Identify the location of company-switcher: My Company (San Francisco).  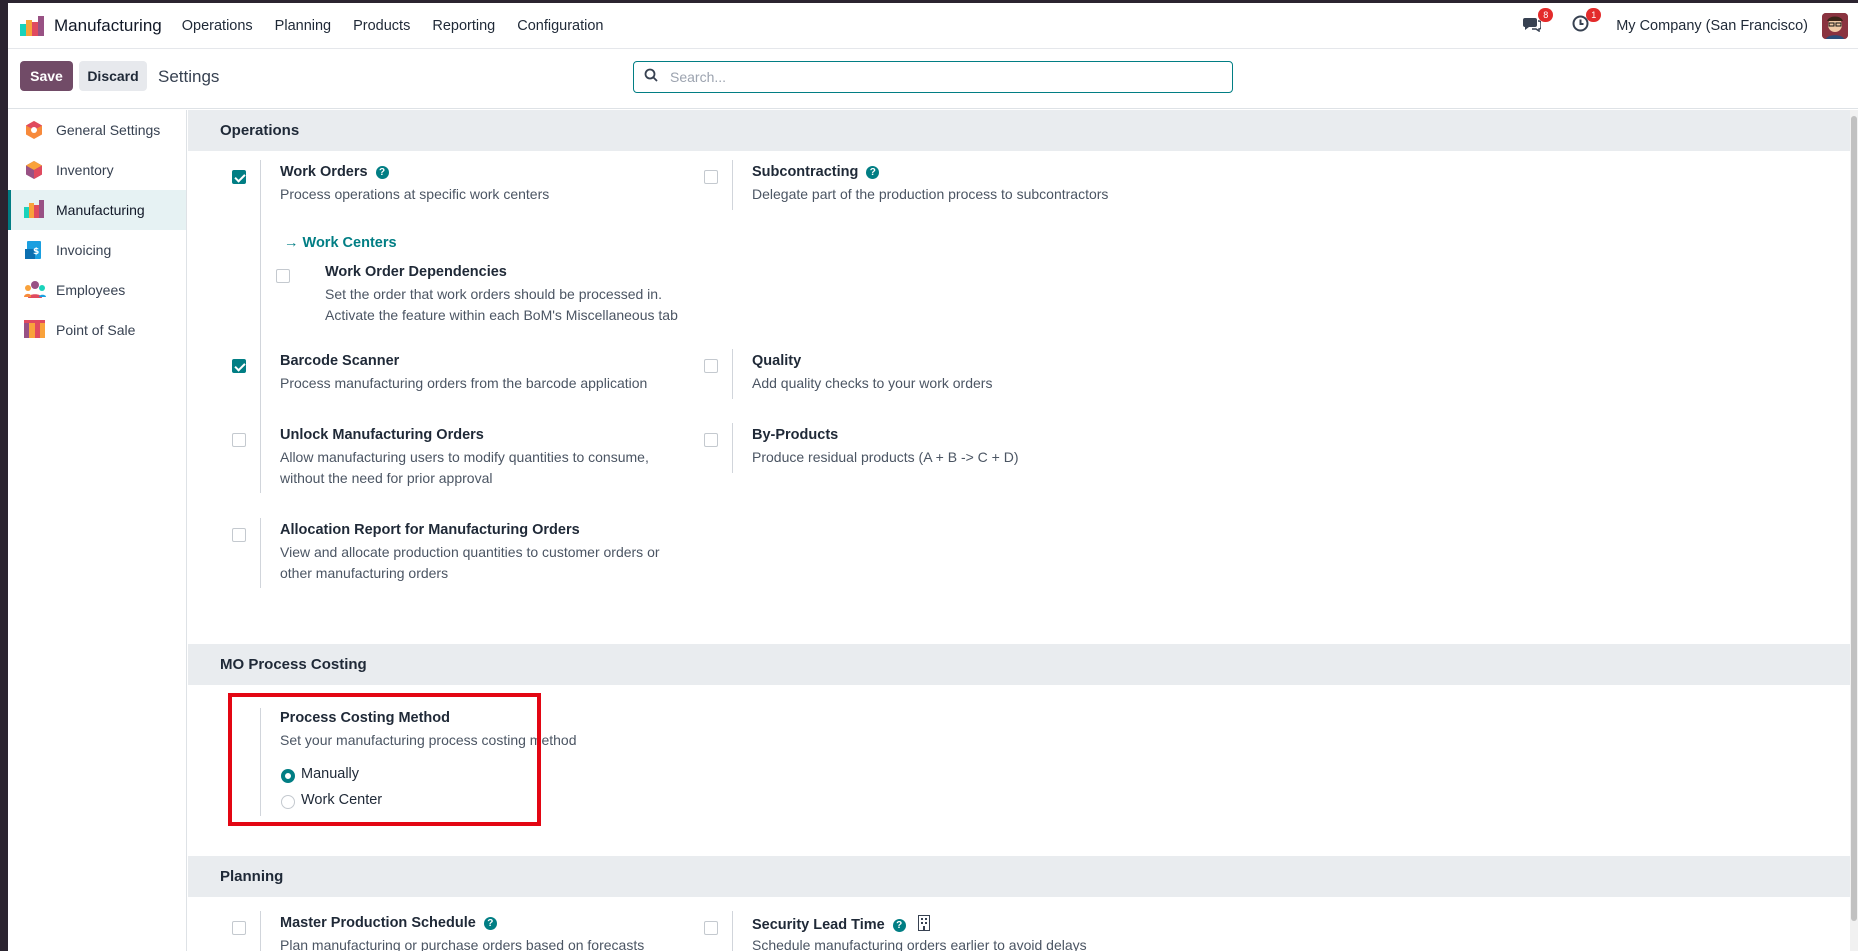
(1712, 26).